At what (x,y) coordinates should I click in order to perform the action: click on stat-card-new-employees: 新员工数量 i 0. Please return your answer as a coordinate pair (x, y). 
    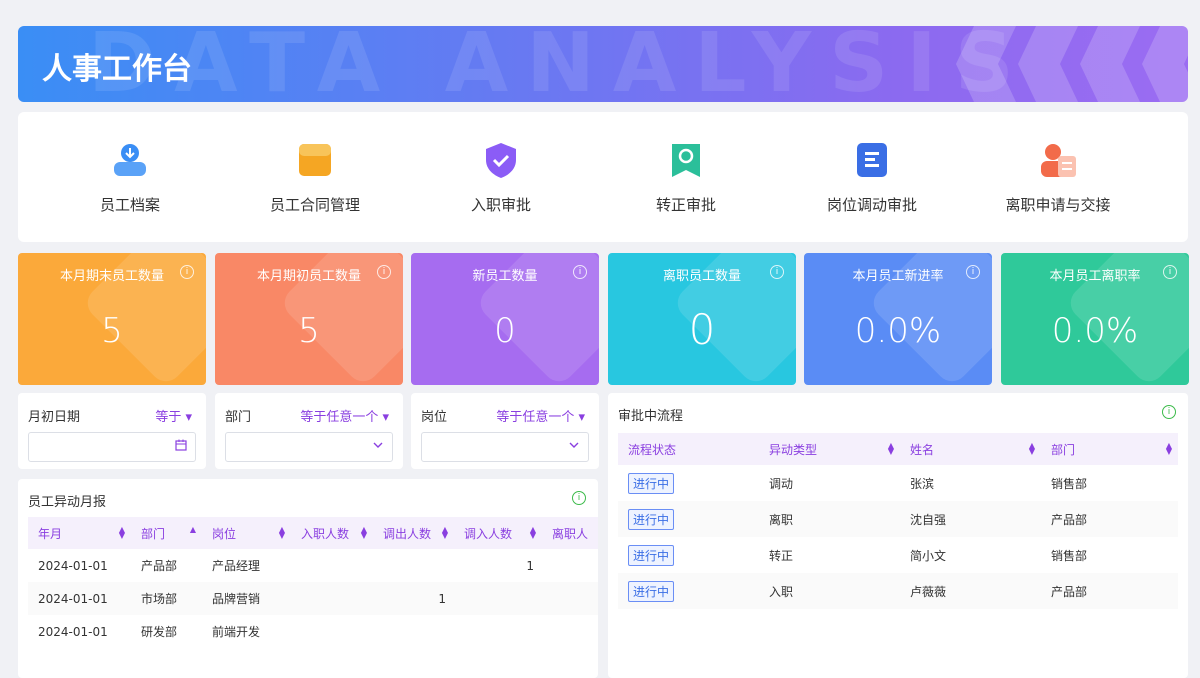
    Looking at the image, I should click on (505, 319).